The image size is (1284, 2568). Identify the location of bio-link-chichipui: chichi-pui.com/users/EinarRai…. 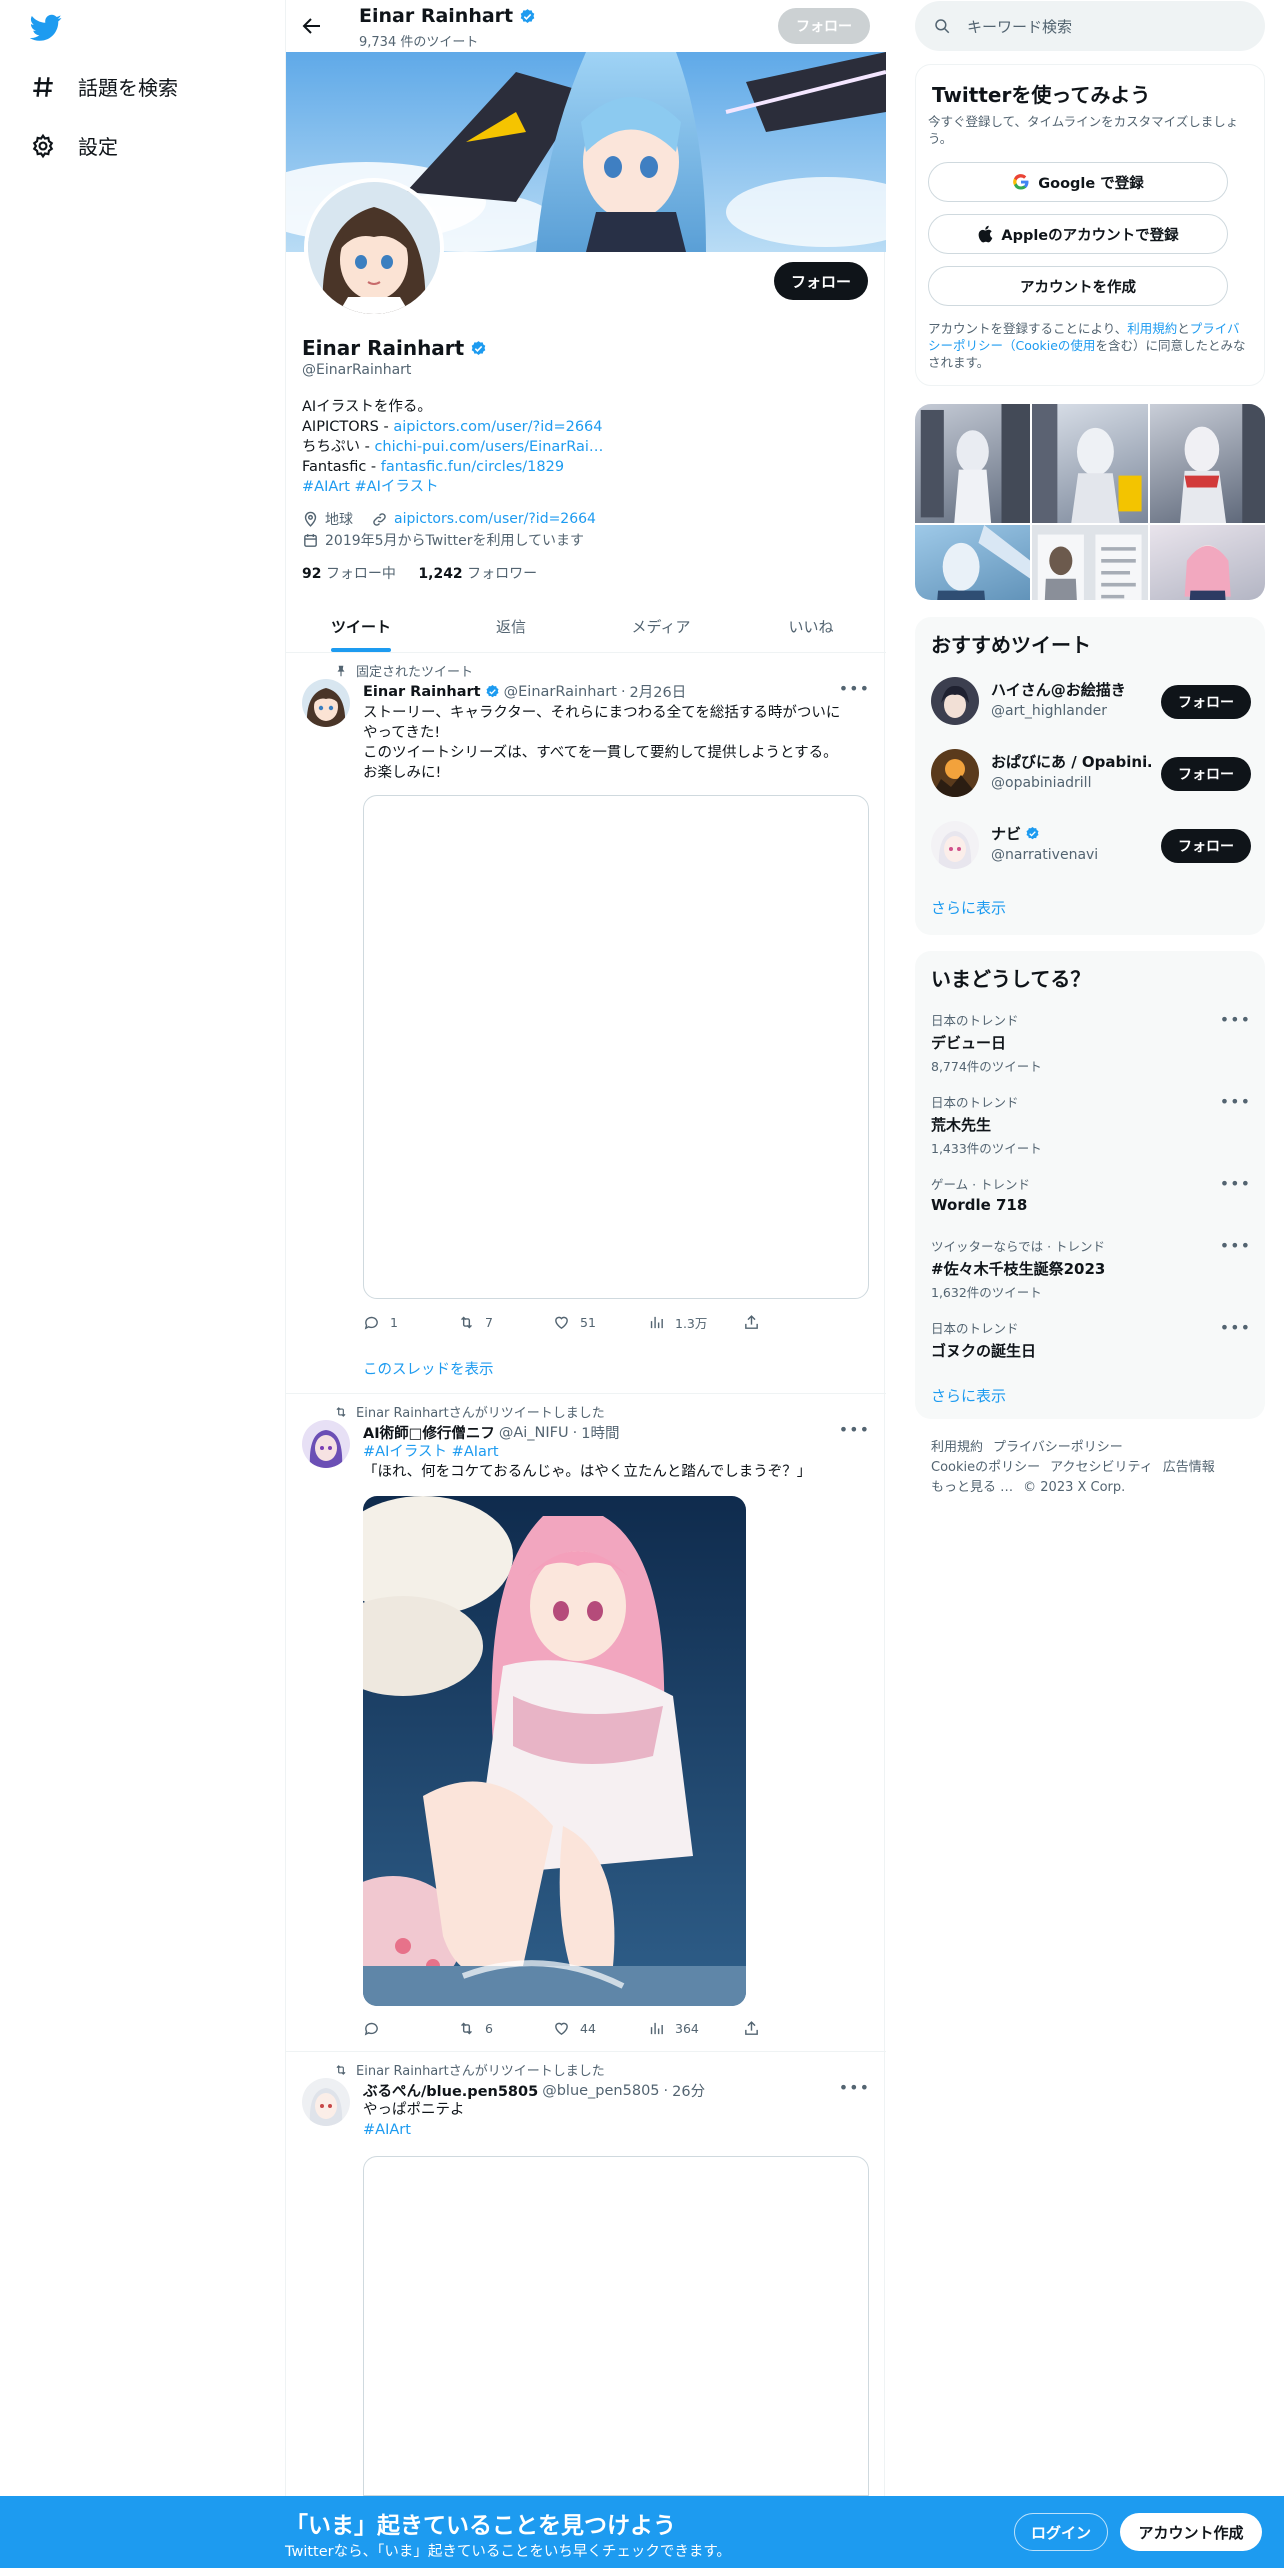
(488, 447).